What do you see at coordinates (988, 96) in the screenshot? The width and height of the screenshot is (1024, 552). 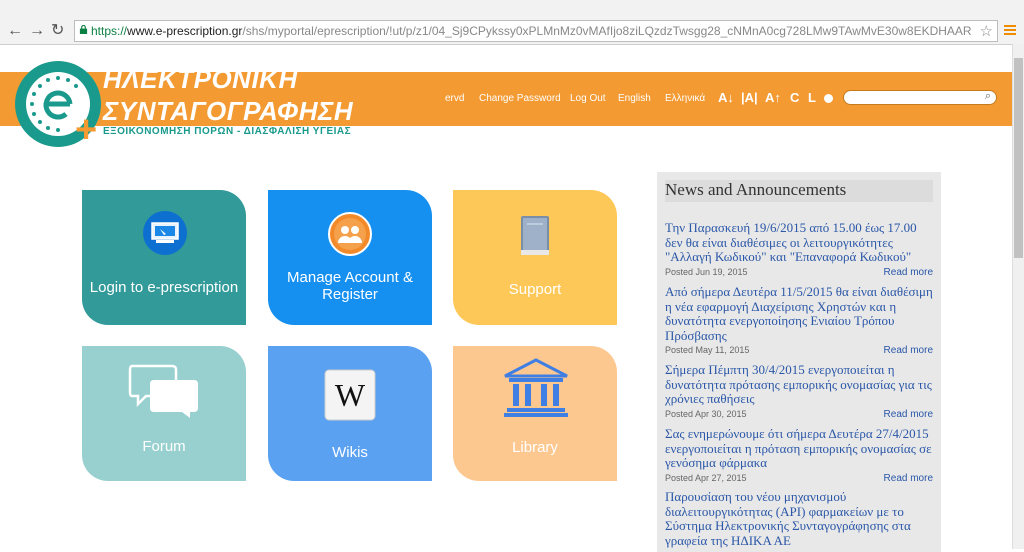 I see `search-icon: ⌕` at bounding box center [988, 96].